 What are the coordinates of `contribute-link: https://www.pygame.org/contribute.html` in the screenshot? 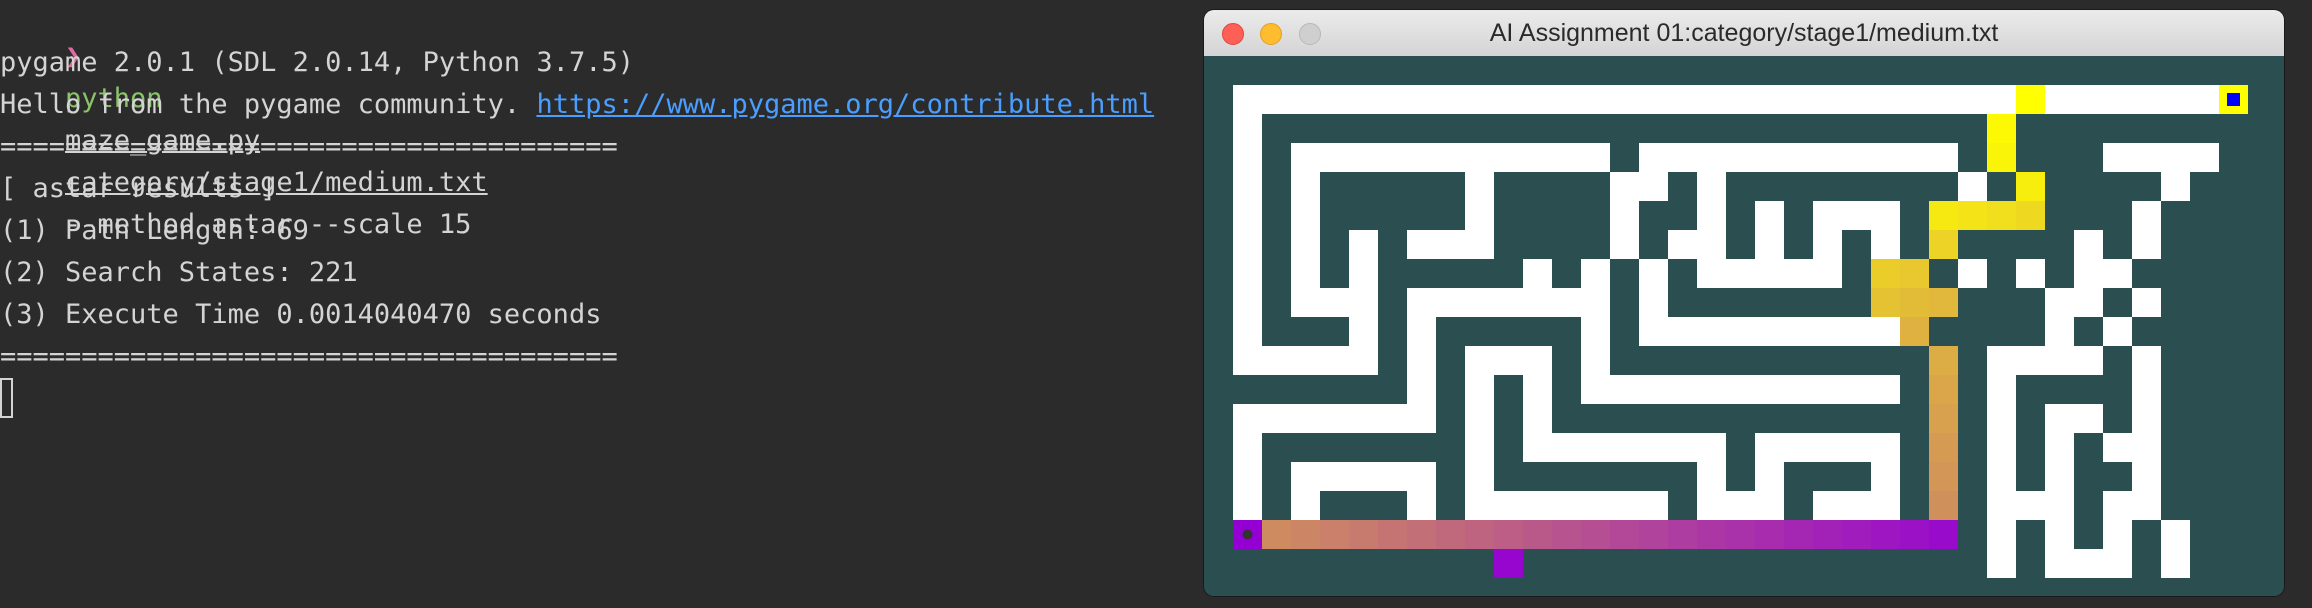 It's located at (845, 104).